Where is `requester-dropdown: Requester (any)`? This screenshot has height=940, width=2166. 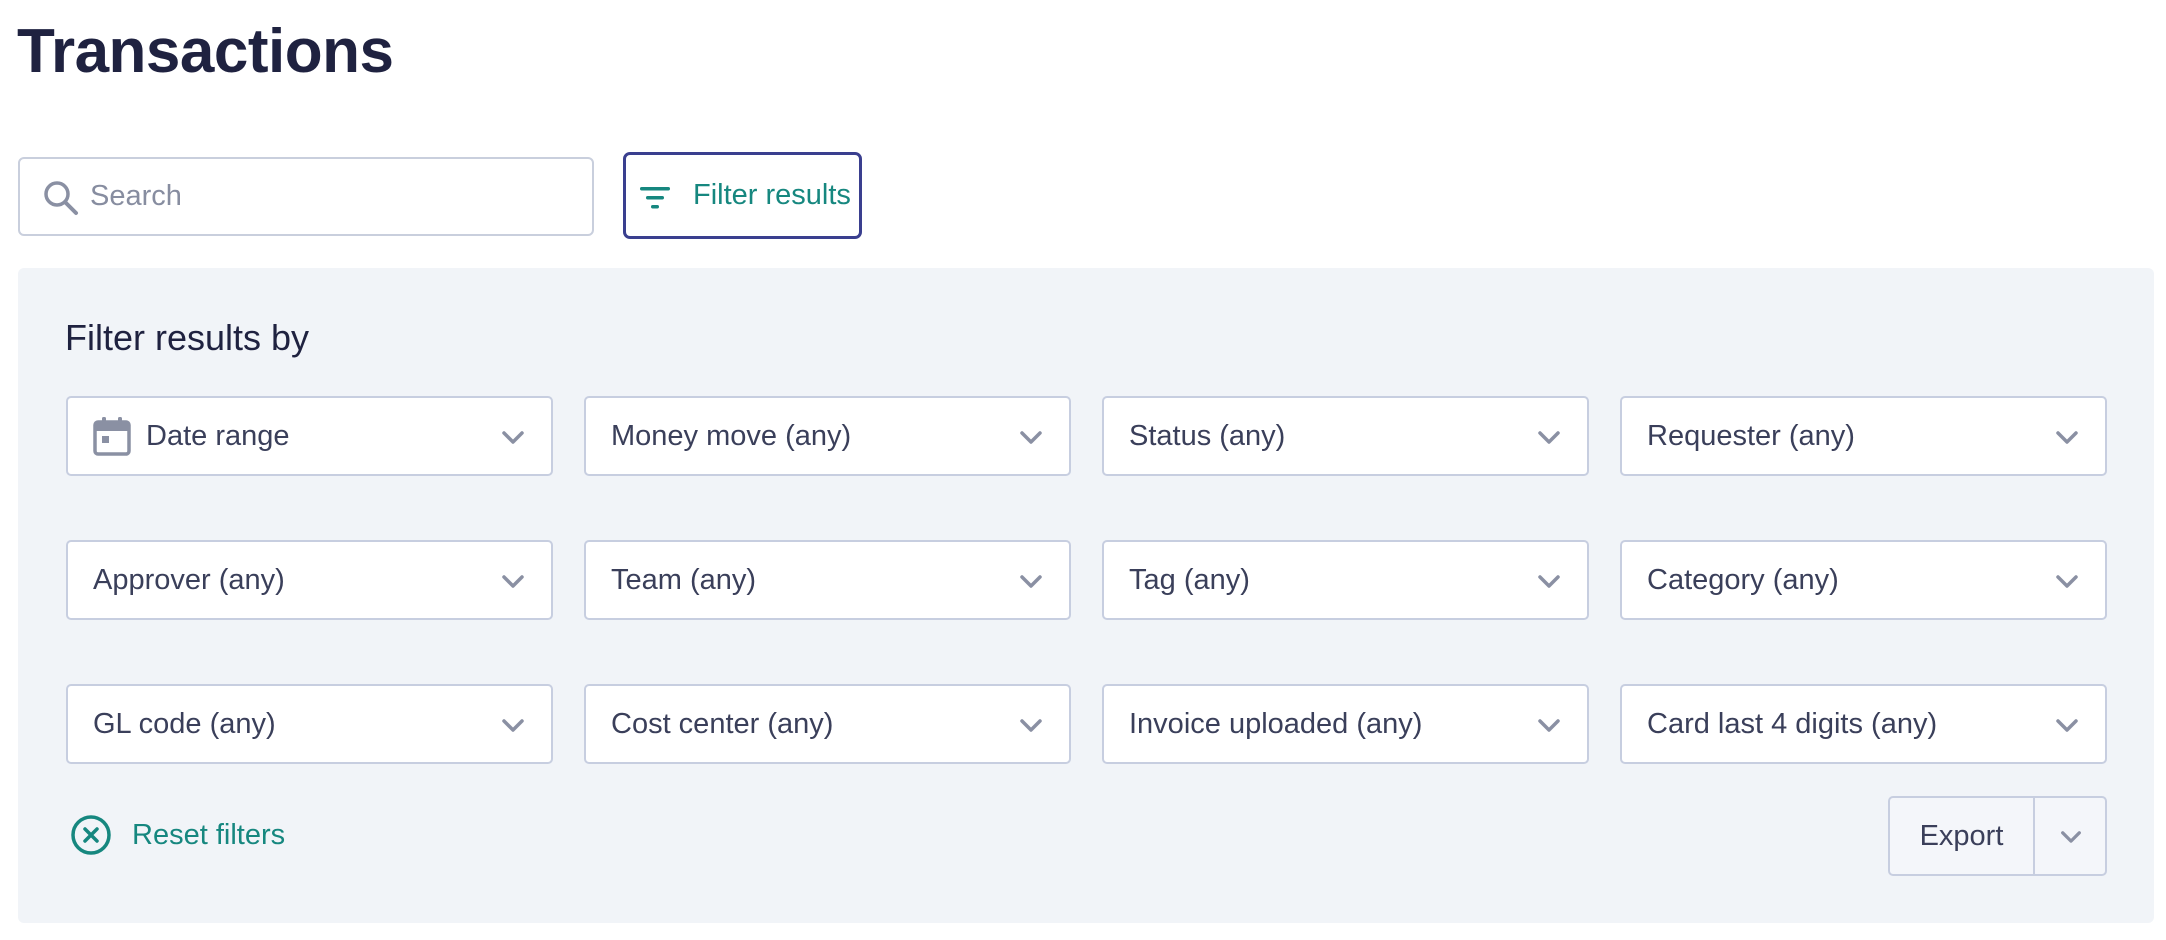
requester-dropdown: Requester (any) is located at coordinates (1863, 436).